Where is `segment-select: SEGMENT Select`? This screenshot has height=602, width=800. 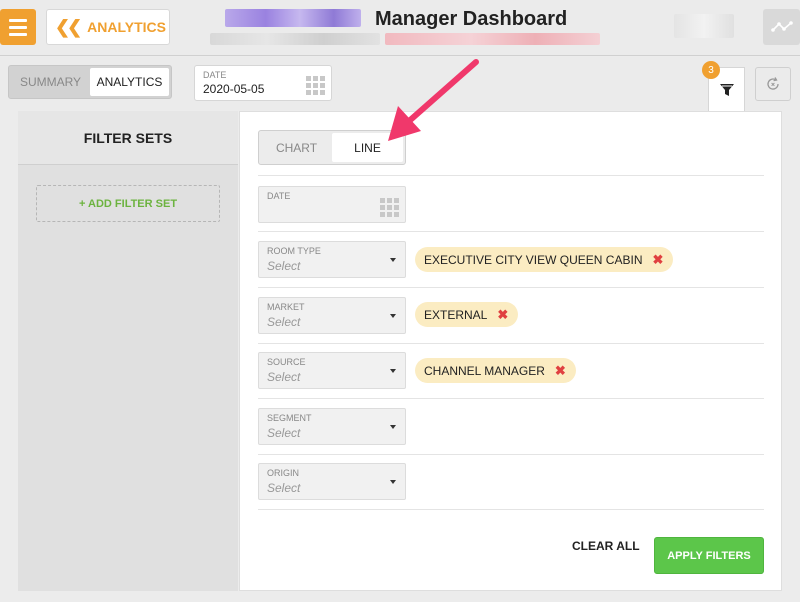 segment-select: SEGMENT Select is located at coordinates (332, 426).